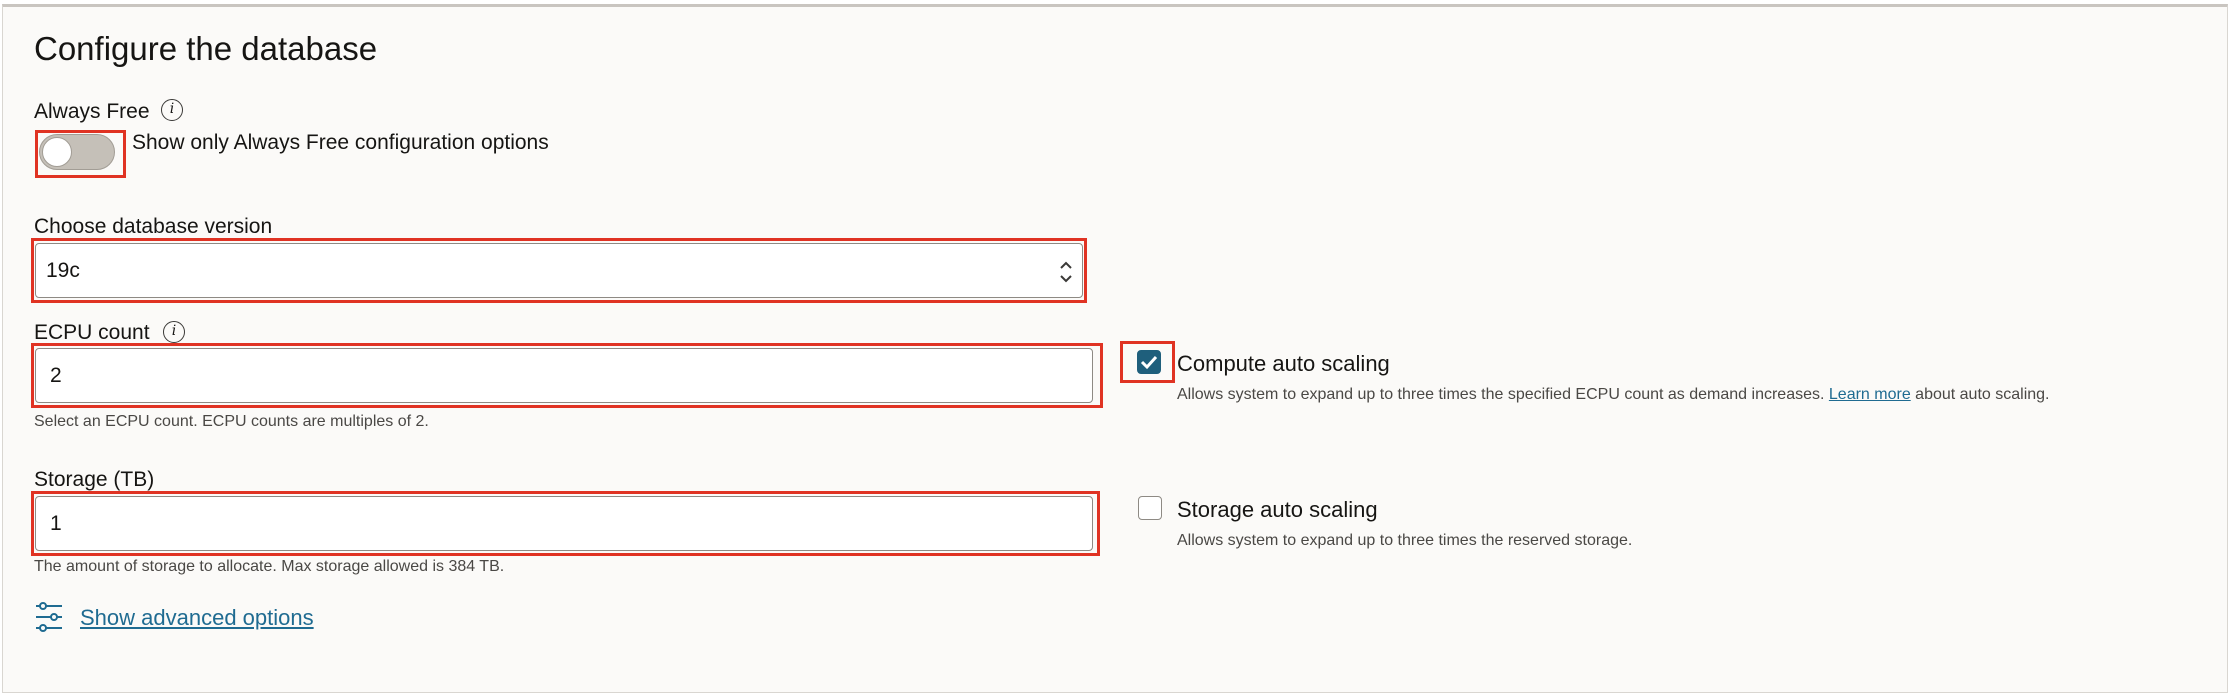 The height and width of the screenshot is (699, 2234). Describe the element at coordinates (77, 152) in the screenshot. I see `always-free-toggle` at that location.